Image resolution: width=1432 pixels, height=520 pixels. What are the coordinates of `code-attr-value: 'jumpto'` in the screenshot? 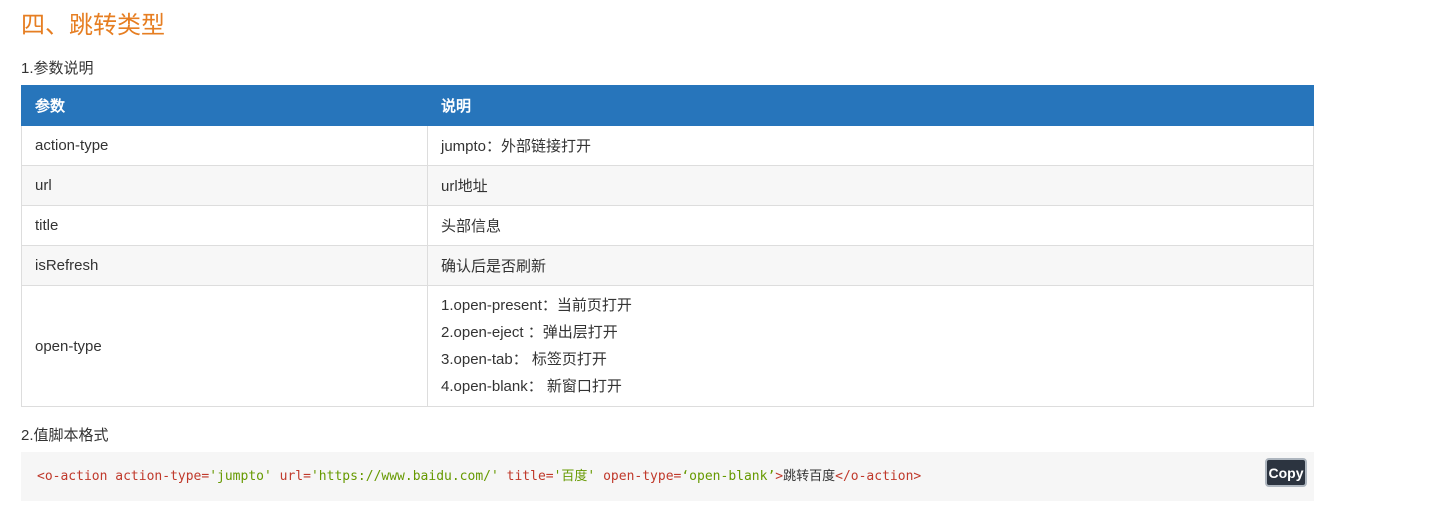 It's located at (240, 476).